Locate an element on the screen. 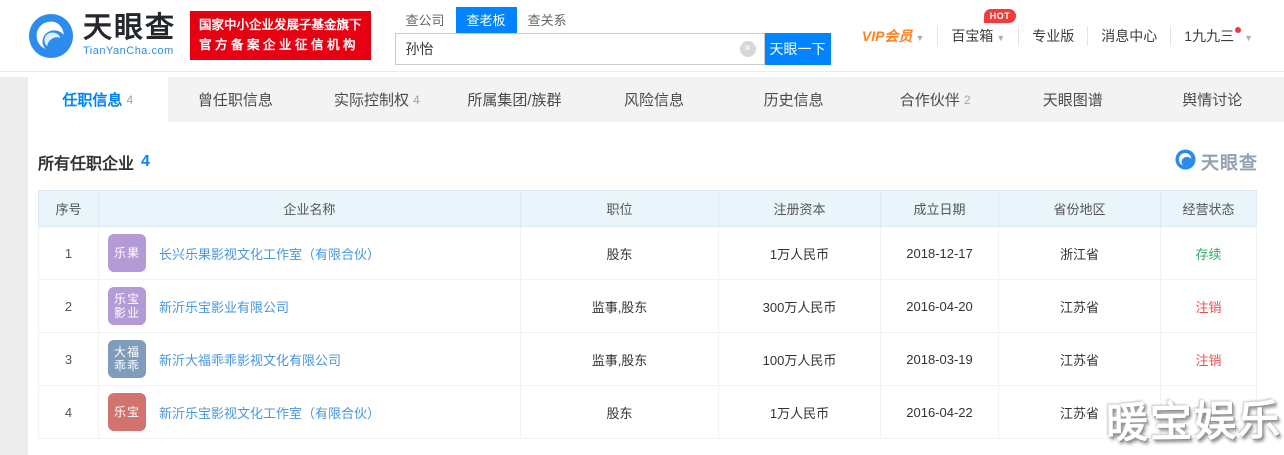 Image resolution: width=1284 pixels, height=455 pixels. founded-cell: 2016-04-22 is located at coordinates (939, 412).